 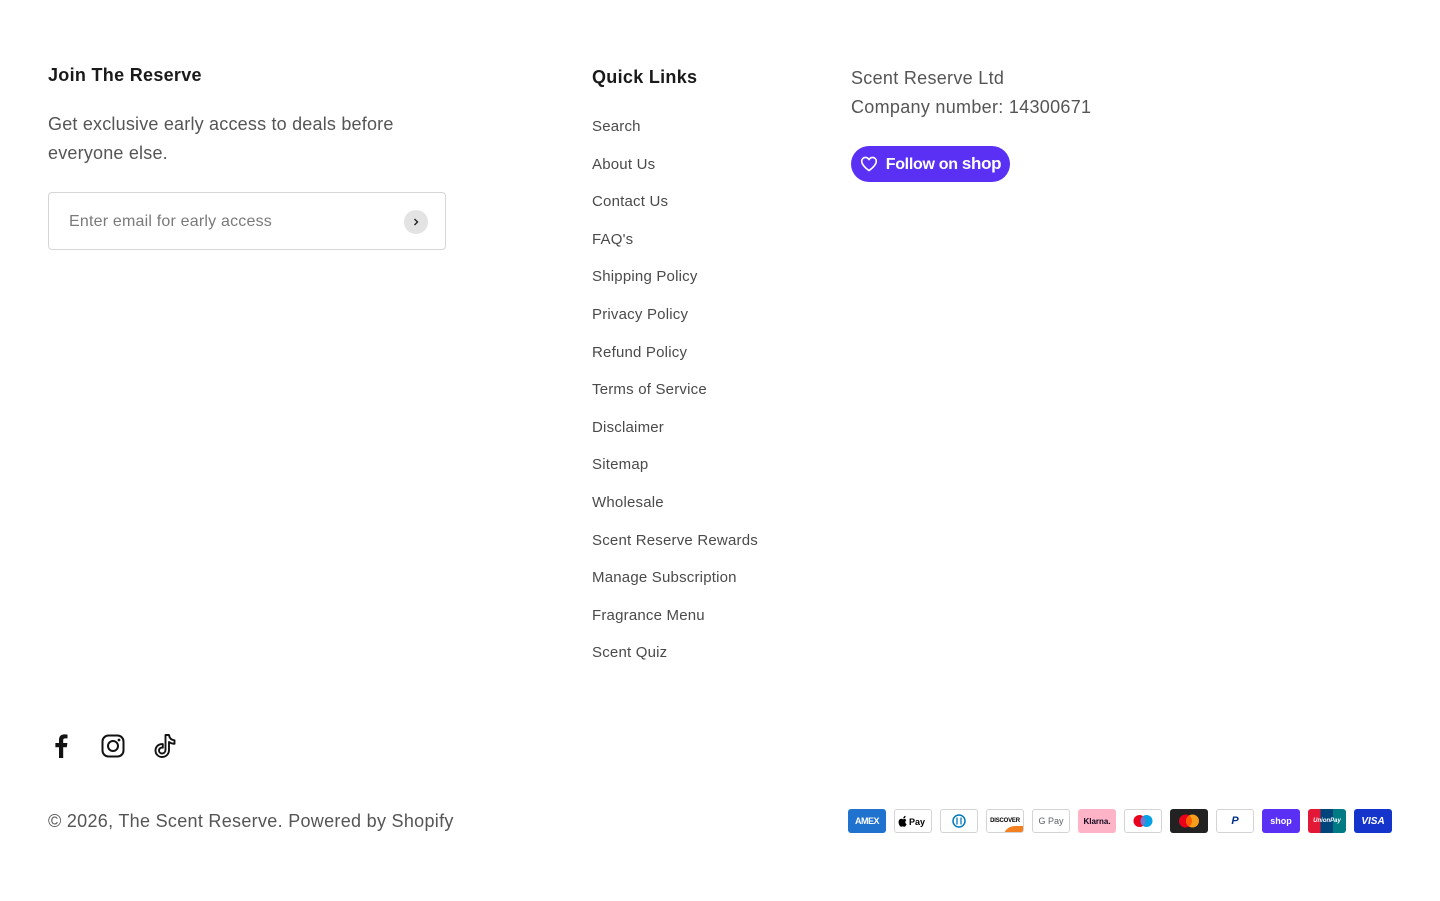 I want to click on follow-label: Follow on shop, so click(x=944, y=164).